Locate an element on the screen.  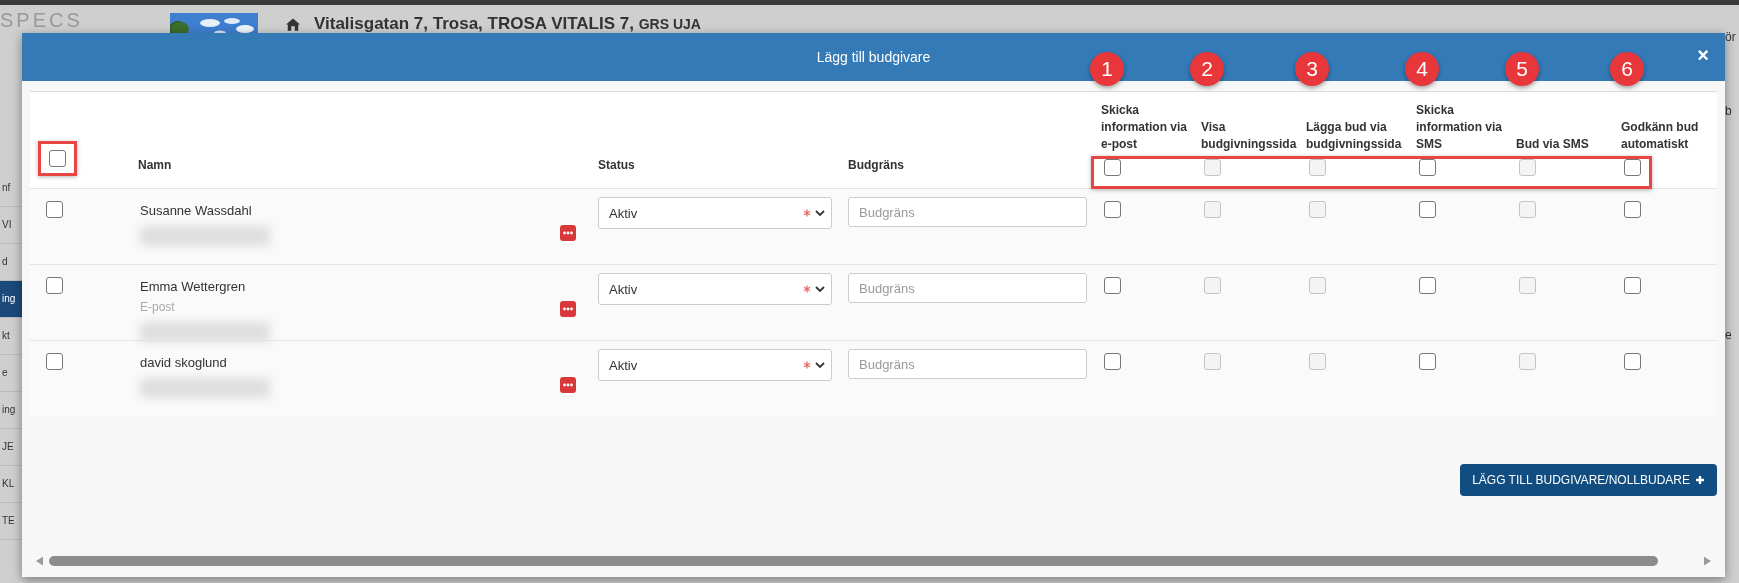
column-header: Namn is located at coordinates (155, 165).